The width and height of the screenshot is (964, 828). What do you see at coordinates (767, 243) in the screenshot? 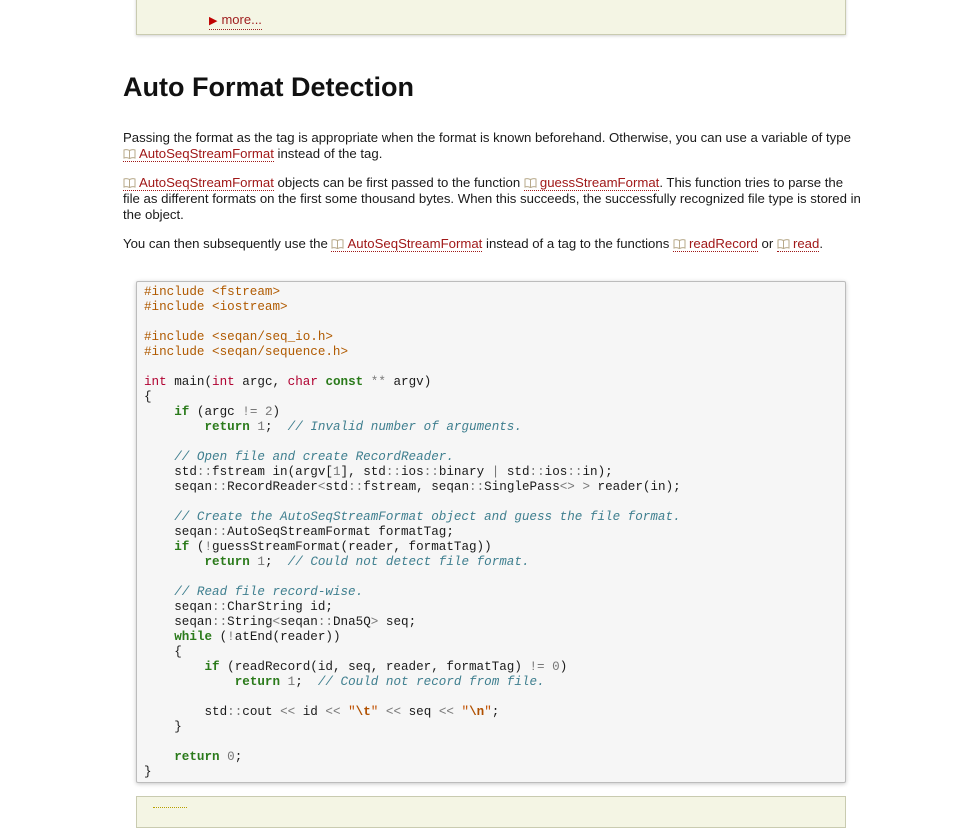
I see `text: or` at bounding box center [767, 243].